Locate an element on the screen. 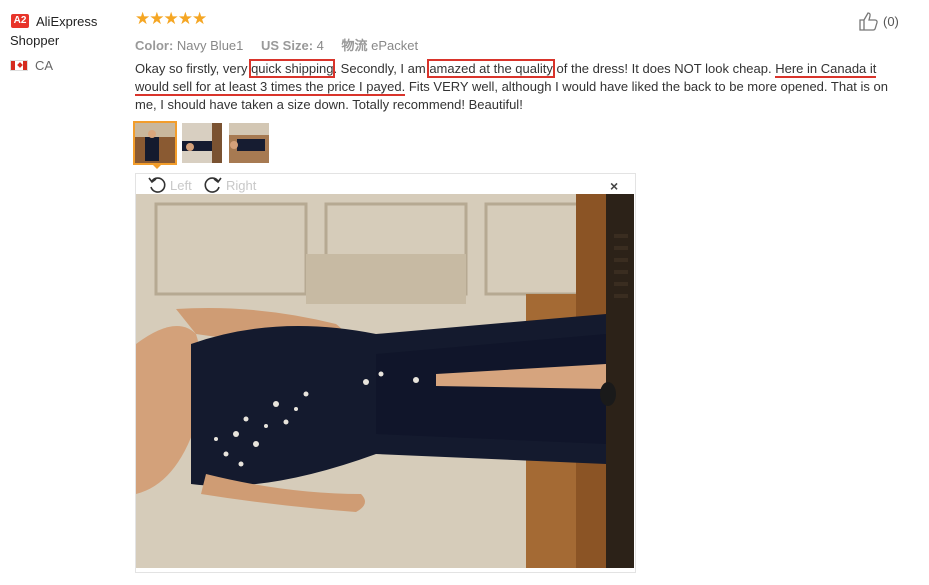  rotate-right-icon is located at coordinates (213, 185).